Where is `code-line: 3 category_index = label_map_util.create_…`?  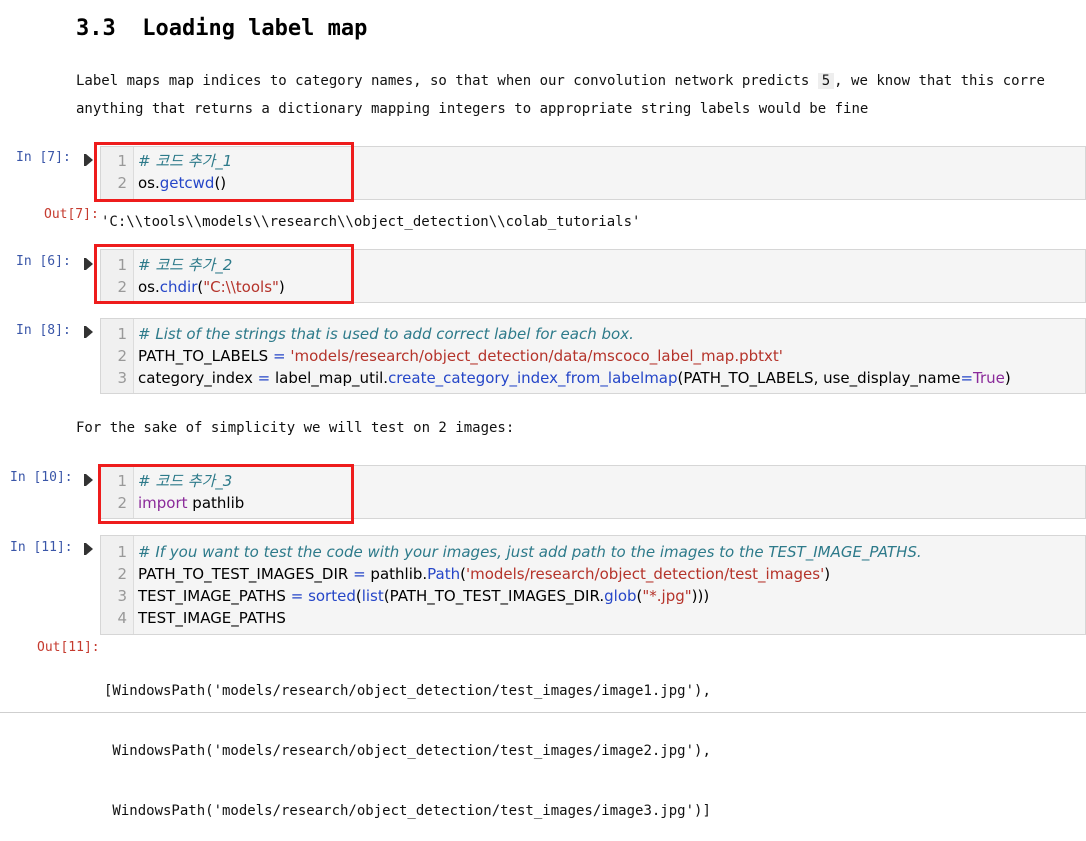 code-line: 3 category_index = label_map_util.create_… is located at coordinates (593, 378).